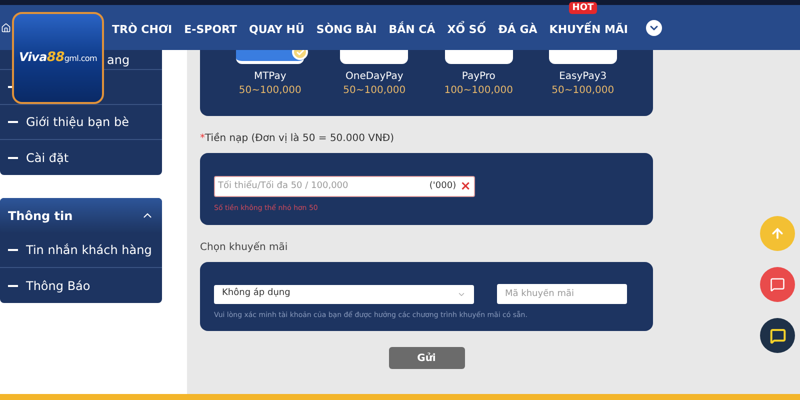 The image size is (800, 400). I want to click on nav-link: TRÒ CHƠI, so click(142, 29).